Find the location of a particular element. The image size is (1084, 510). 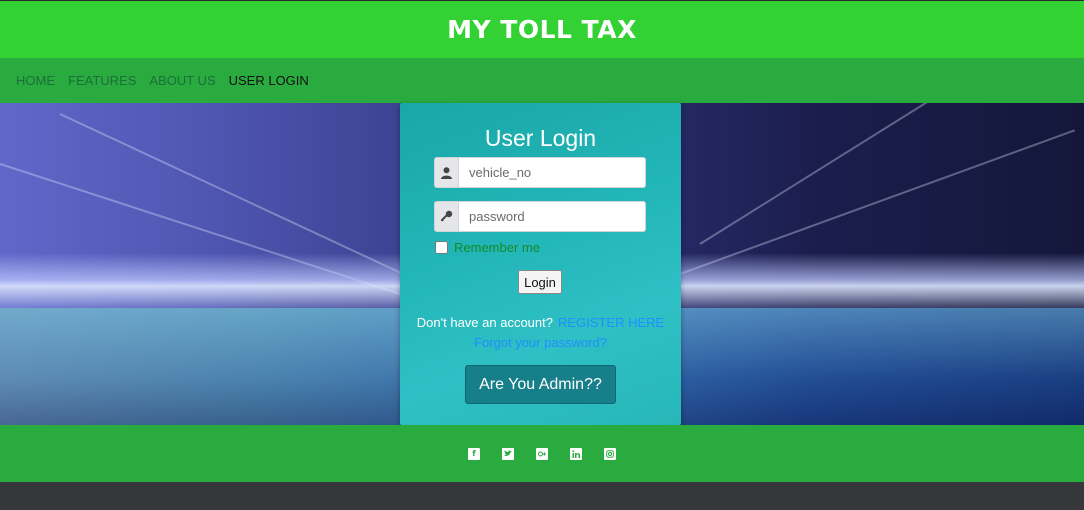

bottom-bar is located at coordinates (542, 496).